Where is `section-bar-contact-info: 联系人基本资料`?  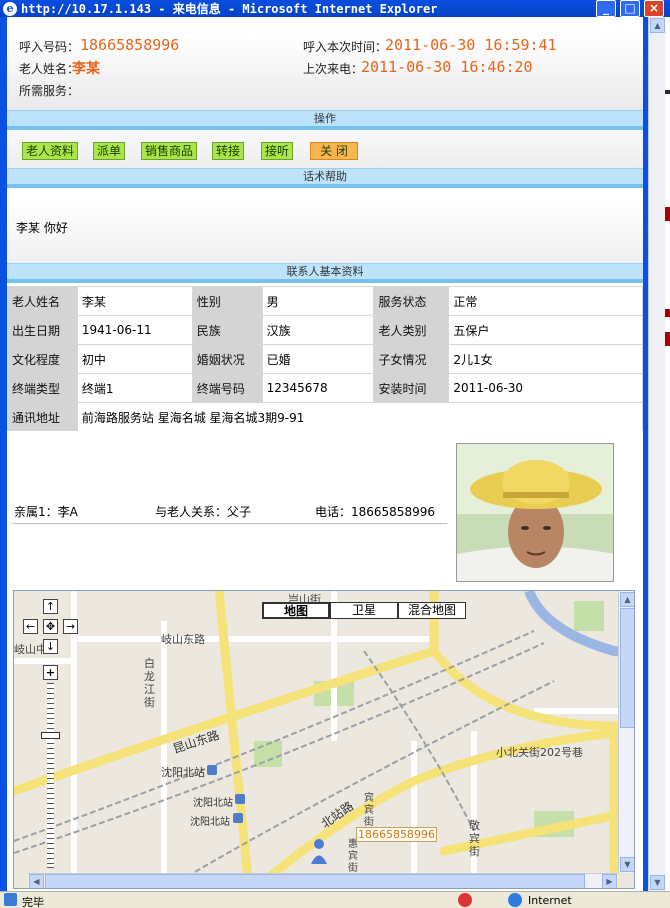 section-bar-contact-info: 联系人基本资料 is located at coordinates (325, 273).